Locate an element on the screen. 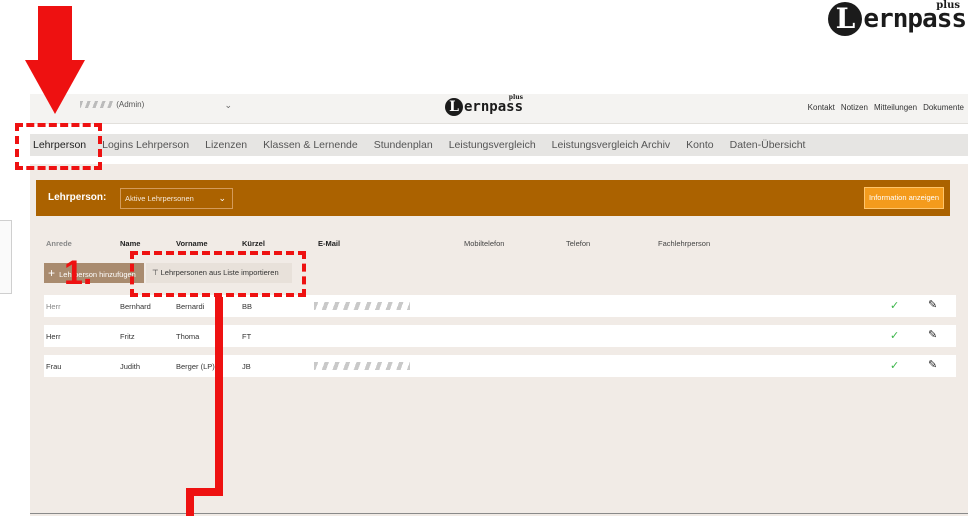 Image resolution: width=968 pixels, height=516 pixels. annotation-arrow-shaft is located at coordinates (55, 34).